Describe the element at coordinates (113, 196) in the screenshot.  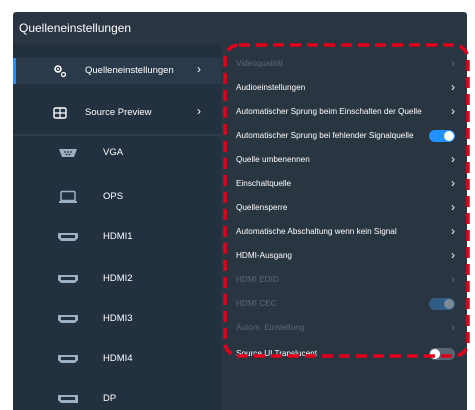
I see `source-label: OPS` at that location.